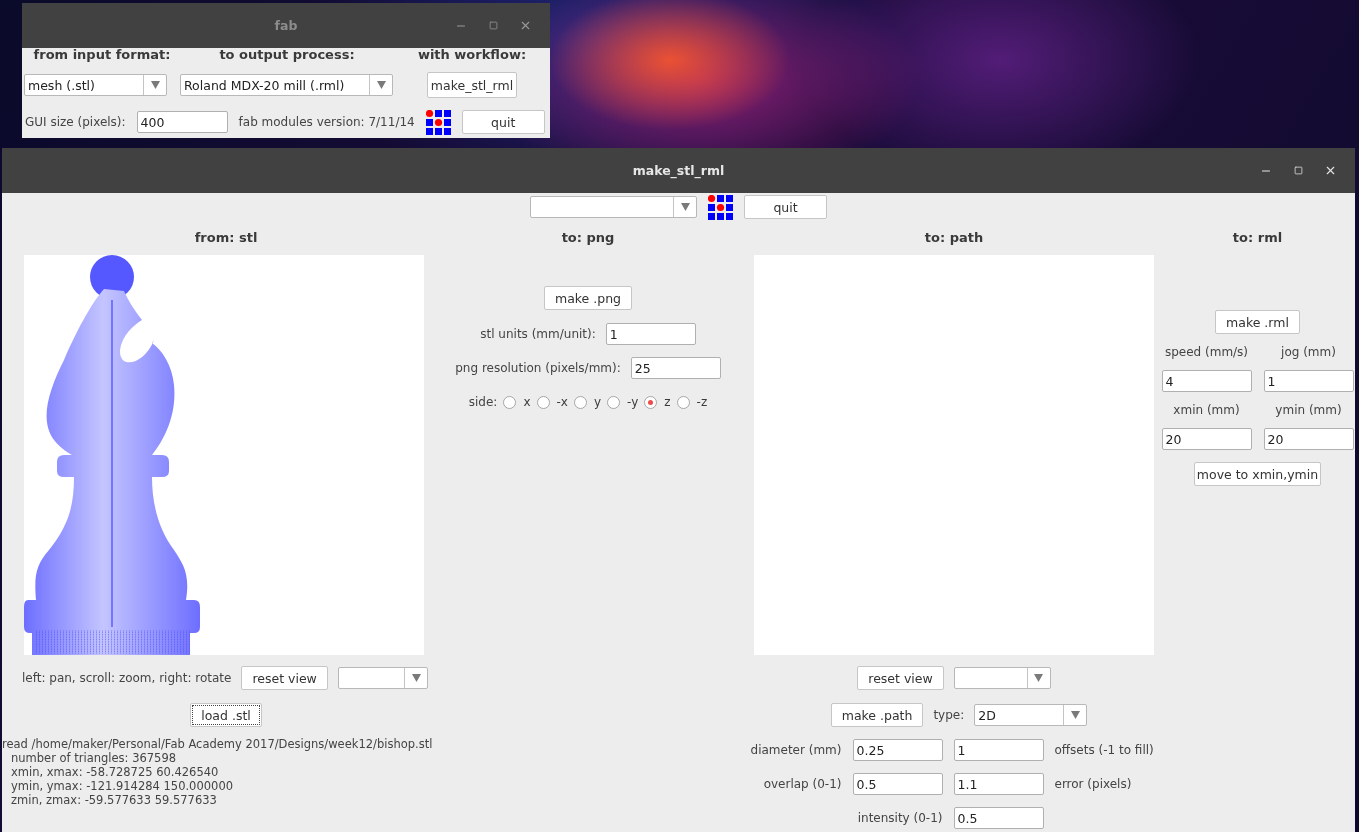 The width and height of the screenshot is (1359, 832). What do you see at coordinates (226, 237) in the screenshot?
I see `column-heading: from: stl` at bounding box center [226, 237].